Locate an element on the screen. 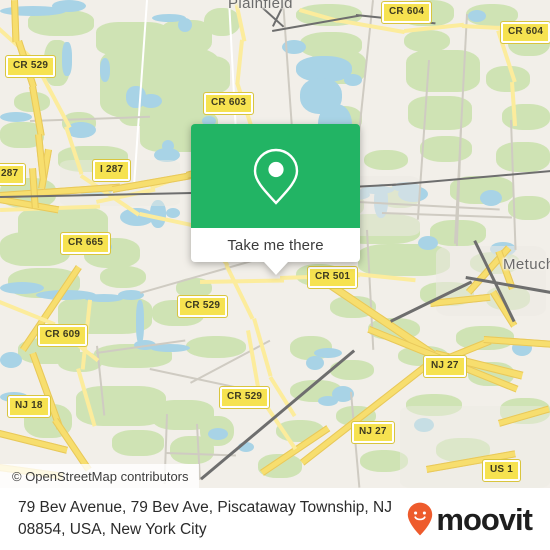 This screenshot has width=550, height=550. take-me-there-label: Take me there is located at coordinates (275, 245).